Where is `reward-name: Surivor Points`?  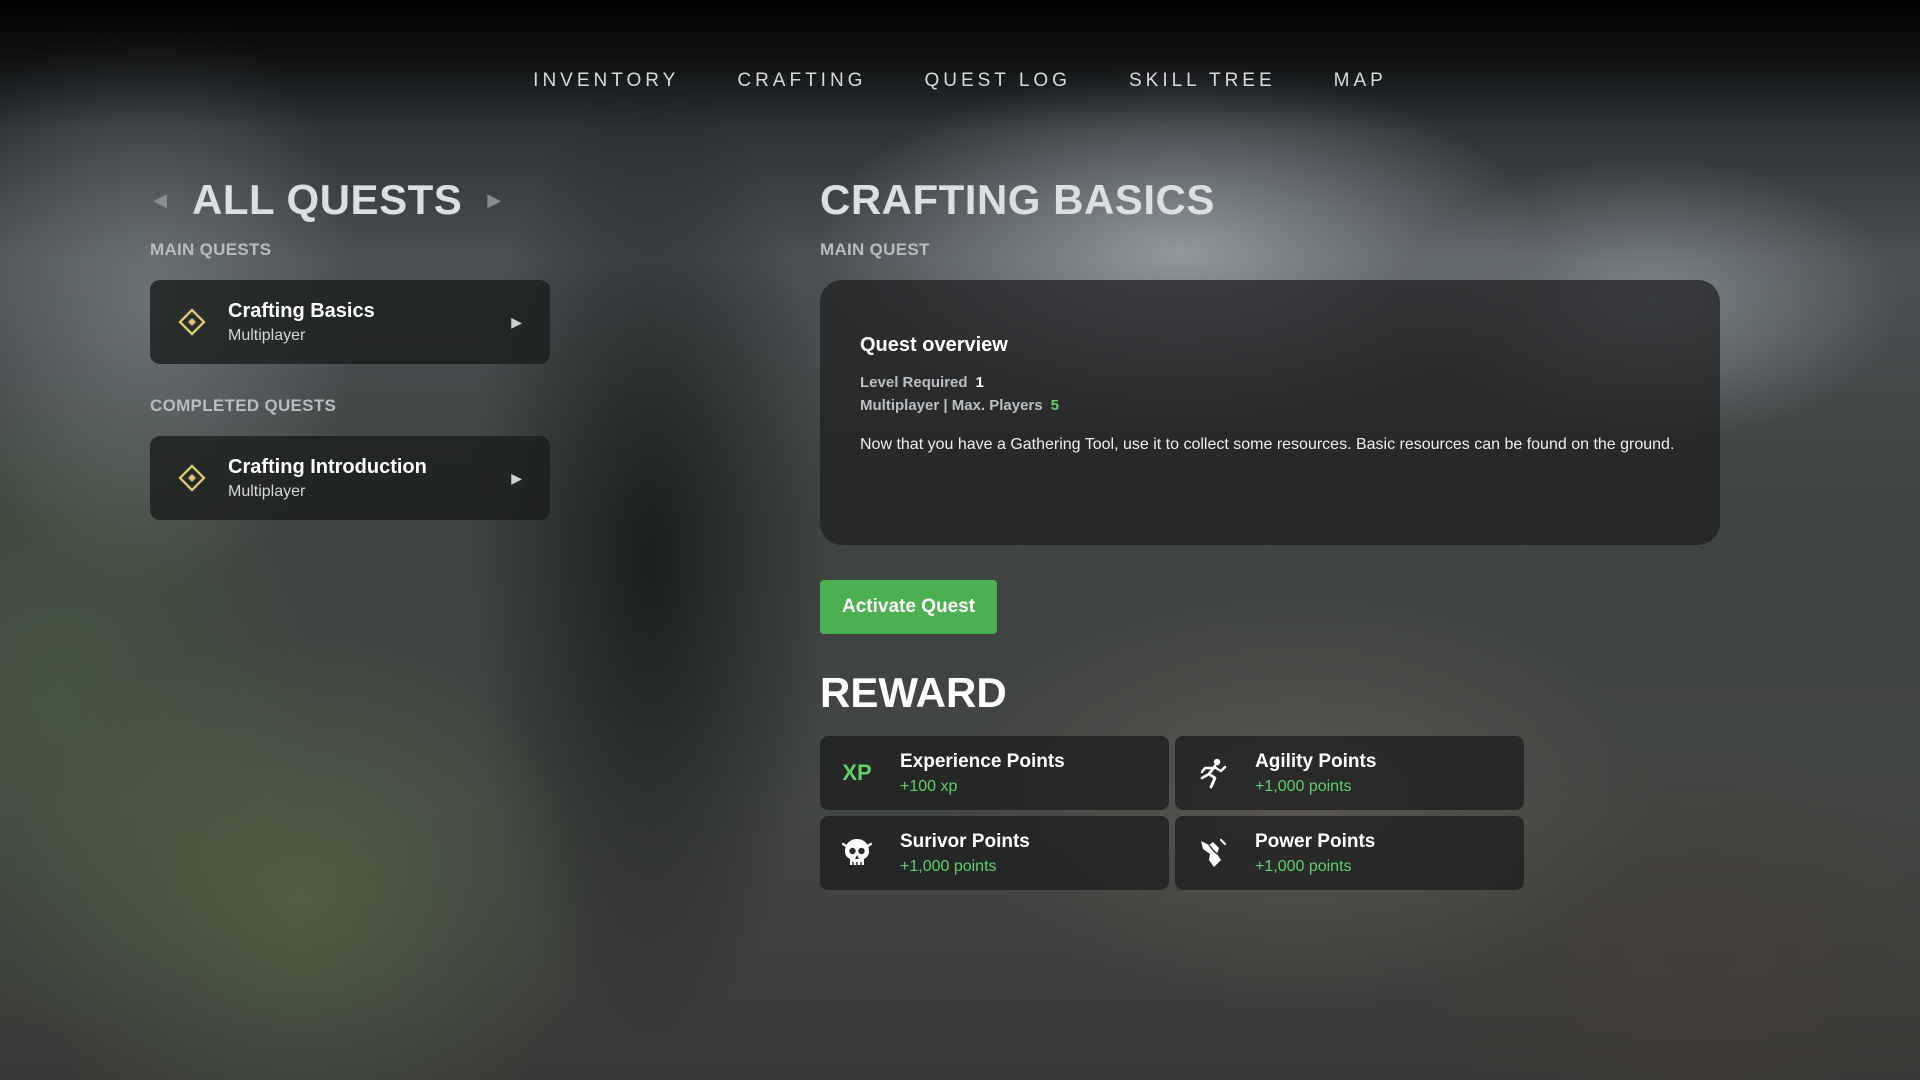 reward-name: Surivor Points is located at coordinates (965, 841).